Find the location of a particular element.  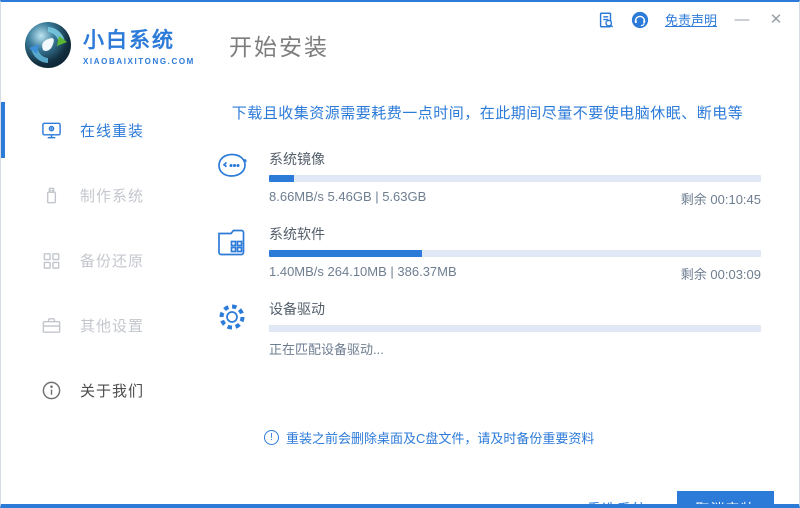

usb-drive-icon is located at coordinates (51, 195).